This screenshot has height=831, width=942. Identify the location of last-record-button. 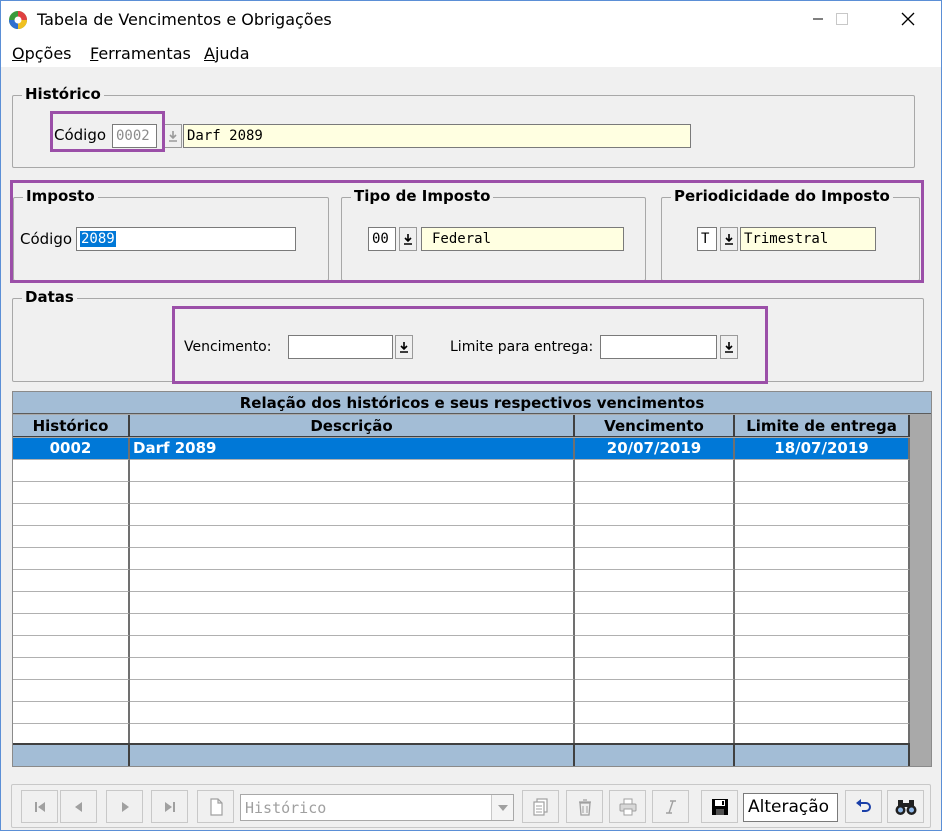
(169, 806).